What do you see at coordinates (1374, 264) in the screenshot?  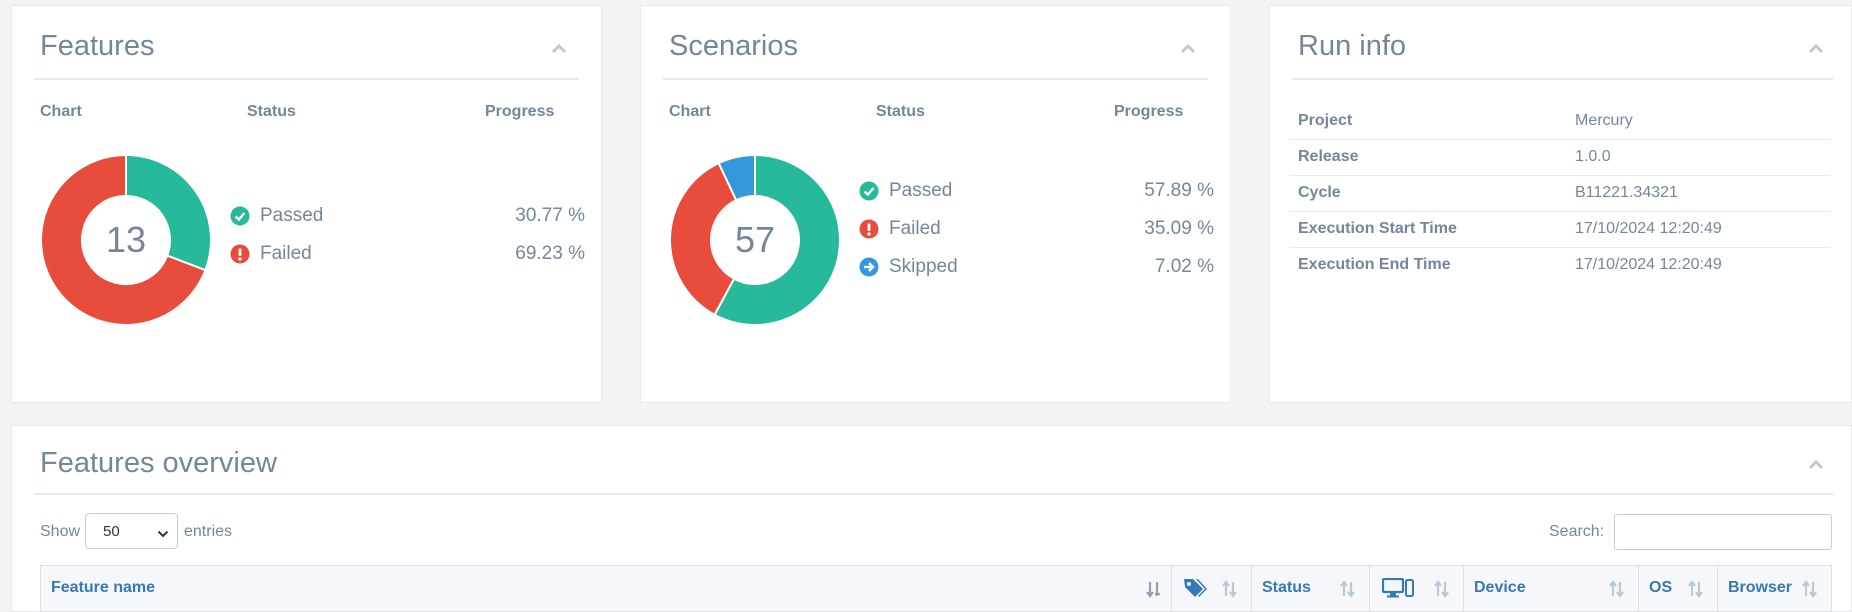 I see `info-key: Execution End Time` at bounding box center [1374, 264].